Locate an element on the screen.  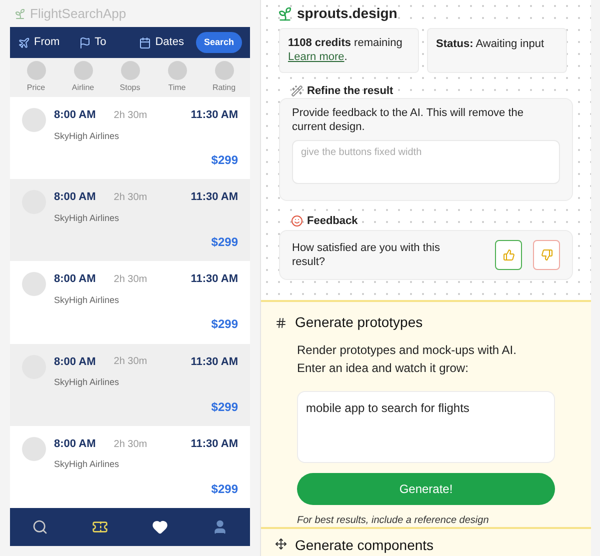
ticket-icon is located at coordinates (100, 527).